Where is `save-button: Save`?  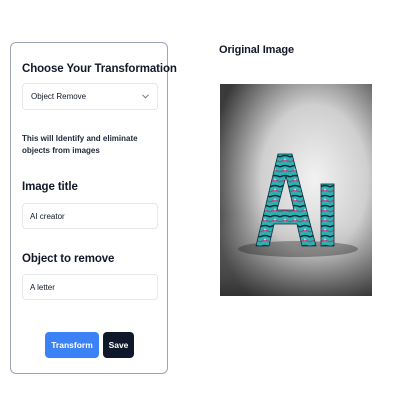 save-button: Save is located at coordinates (118, 345).